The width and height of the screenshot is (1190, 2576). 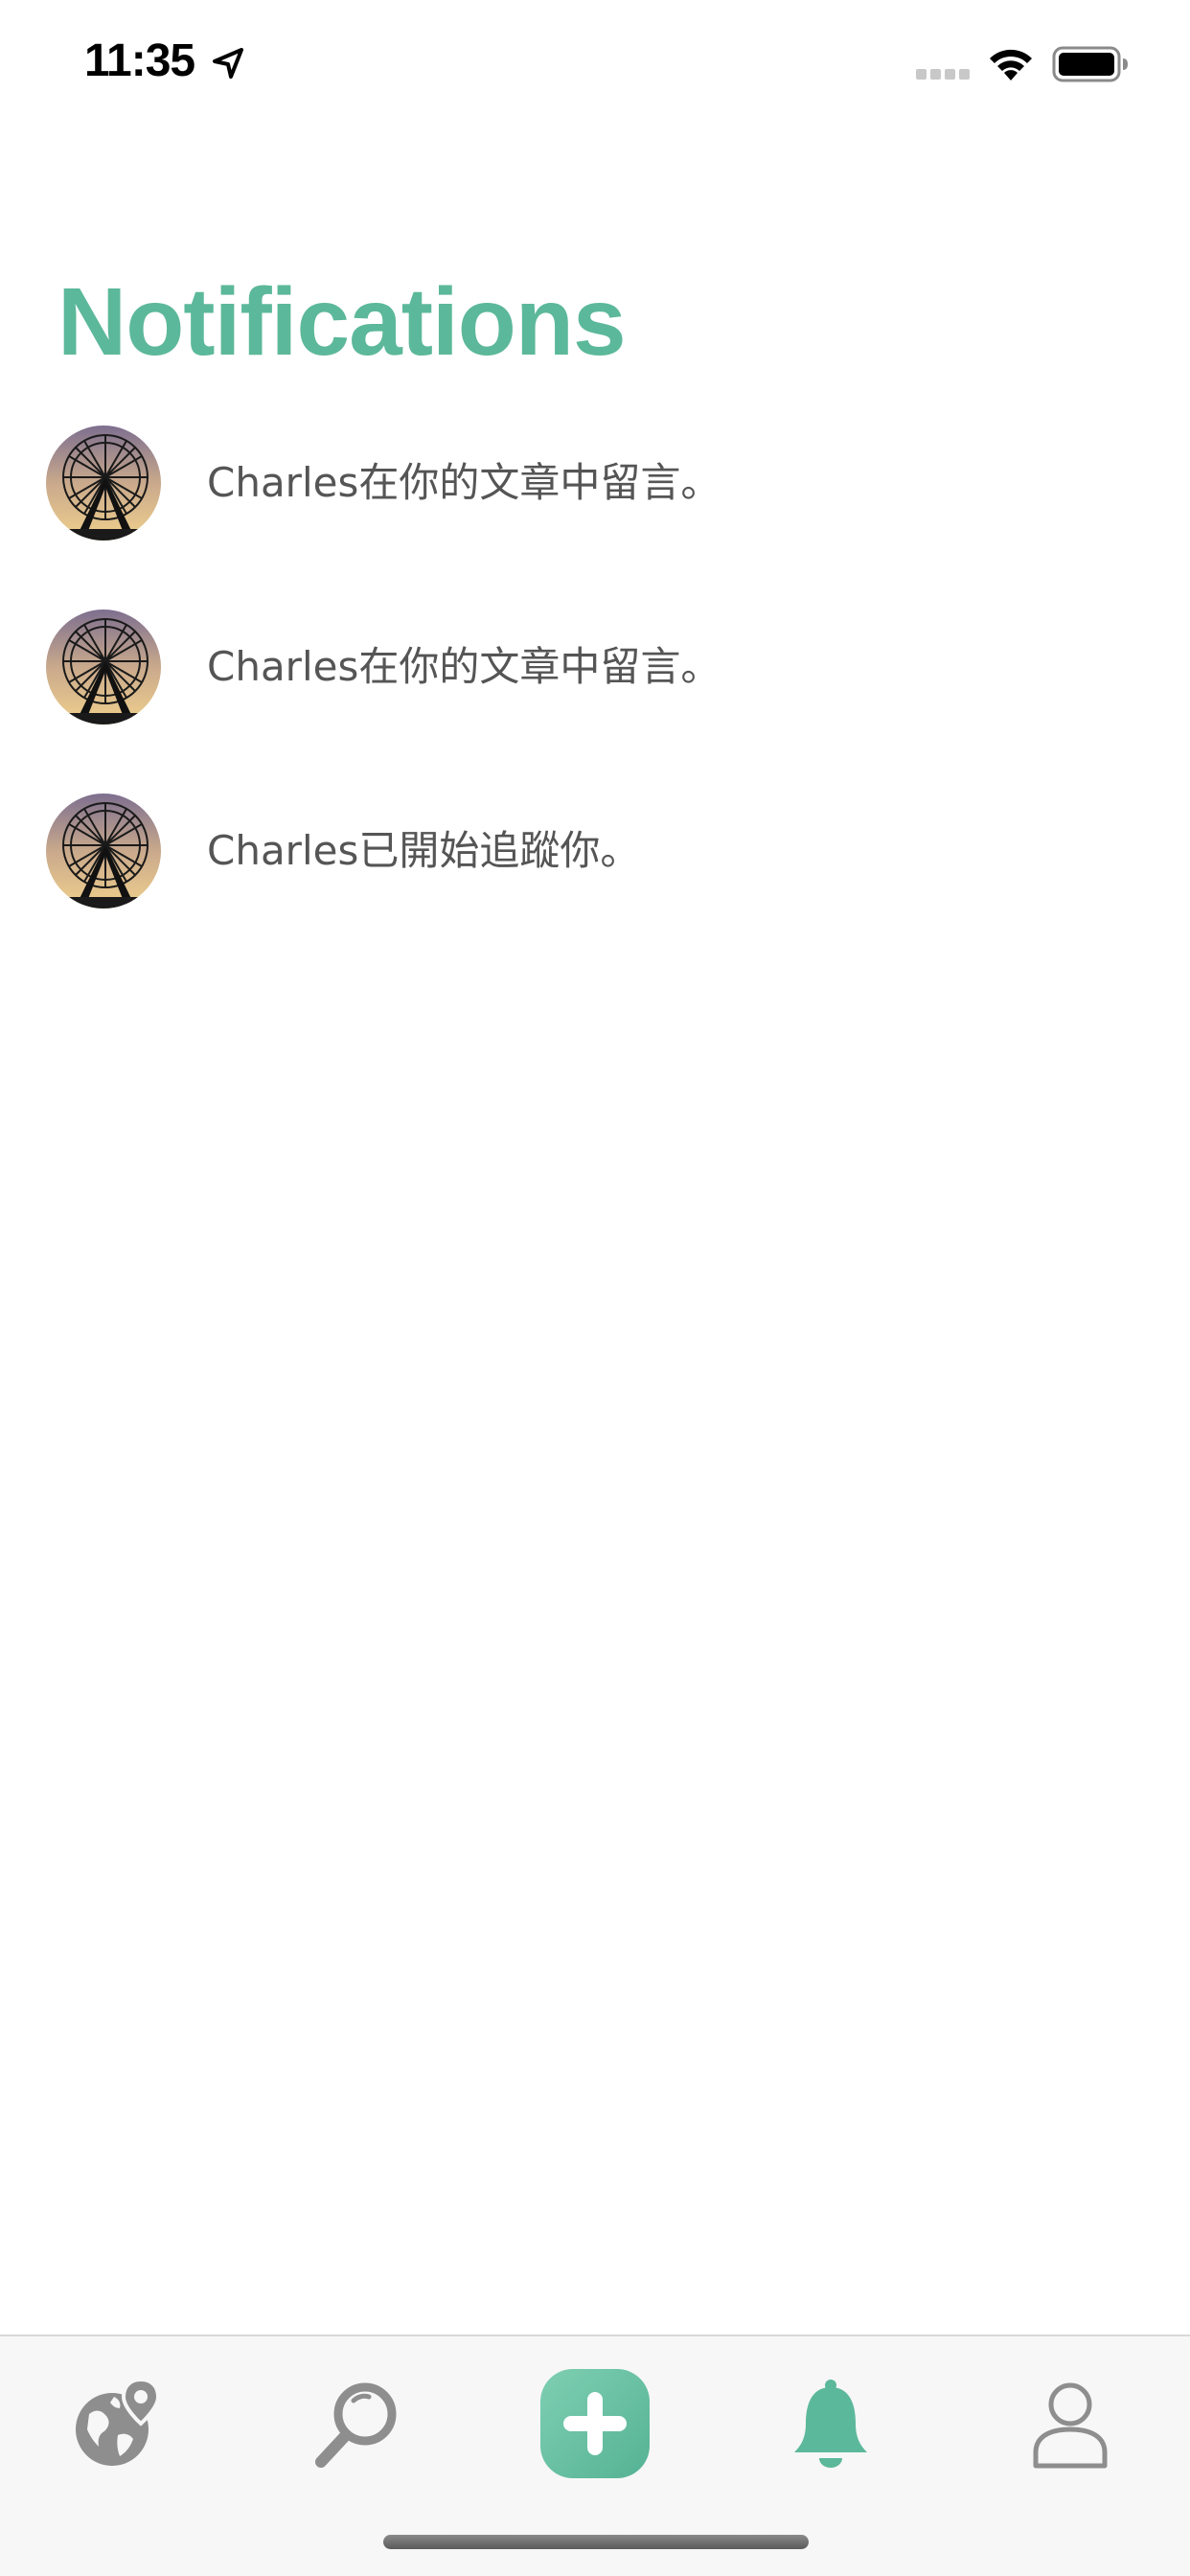 What do you see at coordinates (228, 63) in the screenshot?
I see `location-arrow-icon` at bounding box center [228, 63].